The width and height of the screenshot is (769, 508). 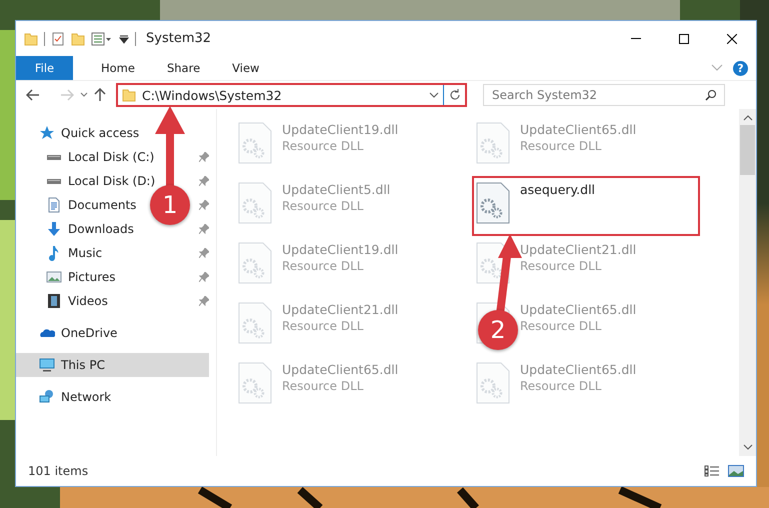 I want to click on properties-icon, so click(x=58, y=39).